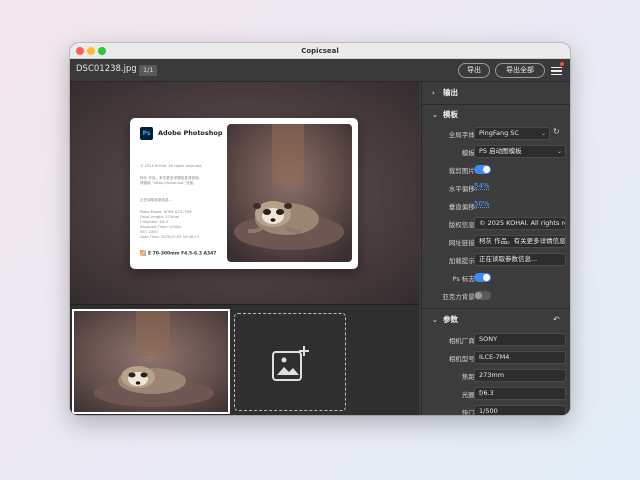 The height and width of the screenshot is (480, 640). What do you see at coordinates (151, 361) in the screenshot?
I see `image-thumbnail` at bounding box center [151, 361].